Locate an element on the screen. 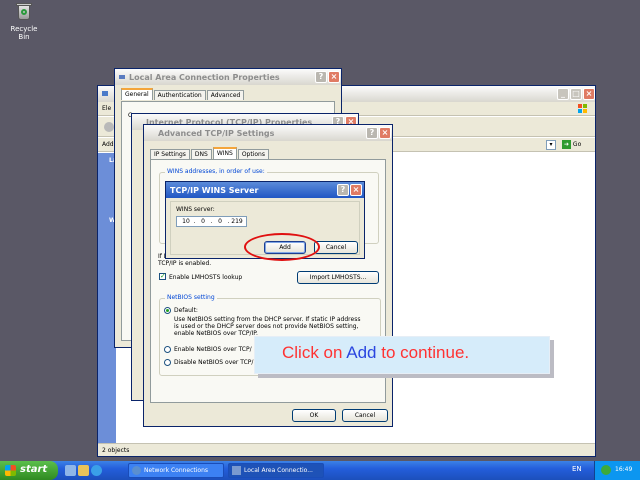  lac-task-icon is located at coordinates (236, 470).